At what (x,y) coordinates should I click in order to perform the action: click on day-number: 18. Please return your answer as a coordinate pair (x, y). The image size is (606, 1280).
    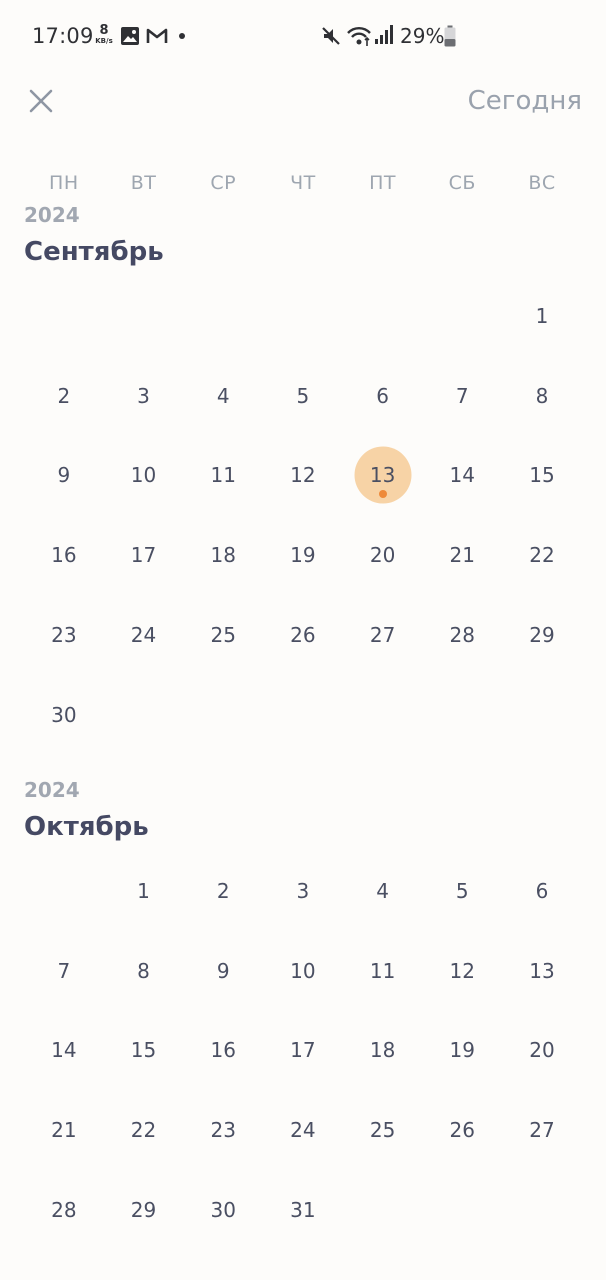
    Looking at the image, I should click on (223, 555).